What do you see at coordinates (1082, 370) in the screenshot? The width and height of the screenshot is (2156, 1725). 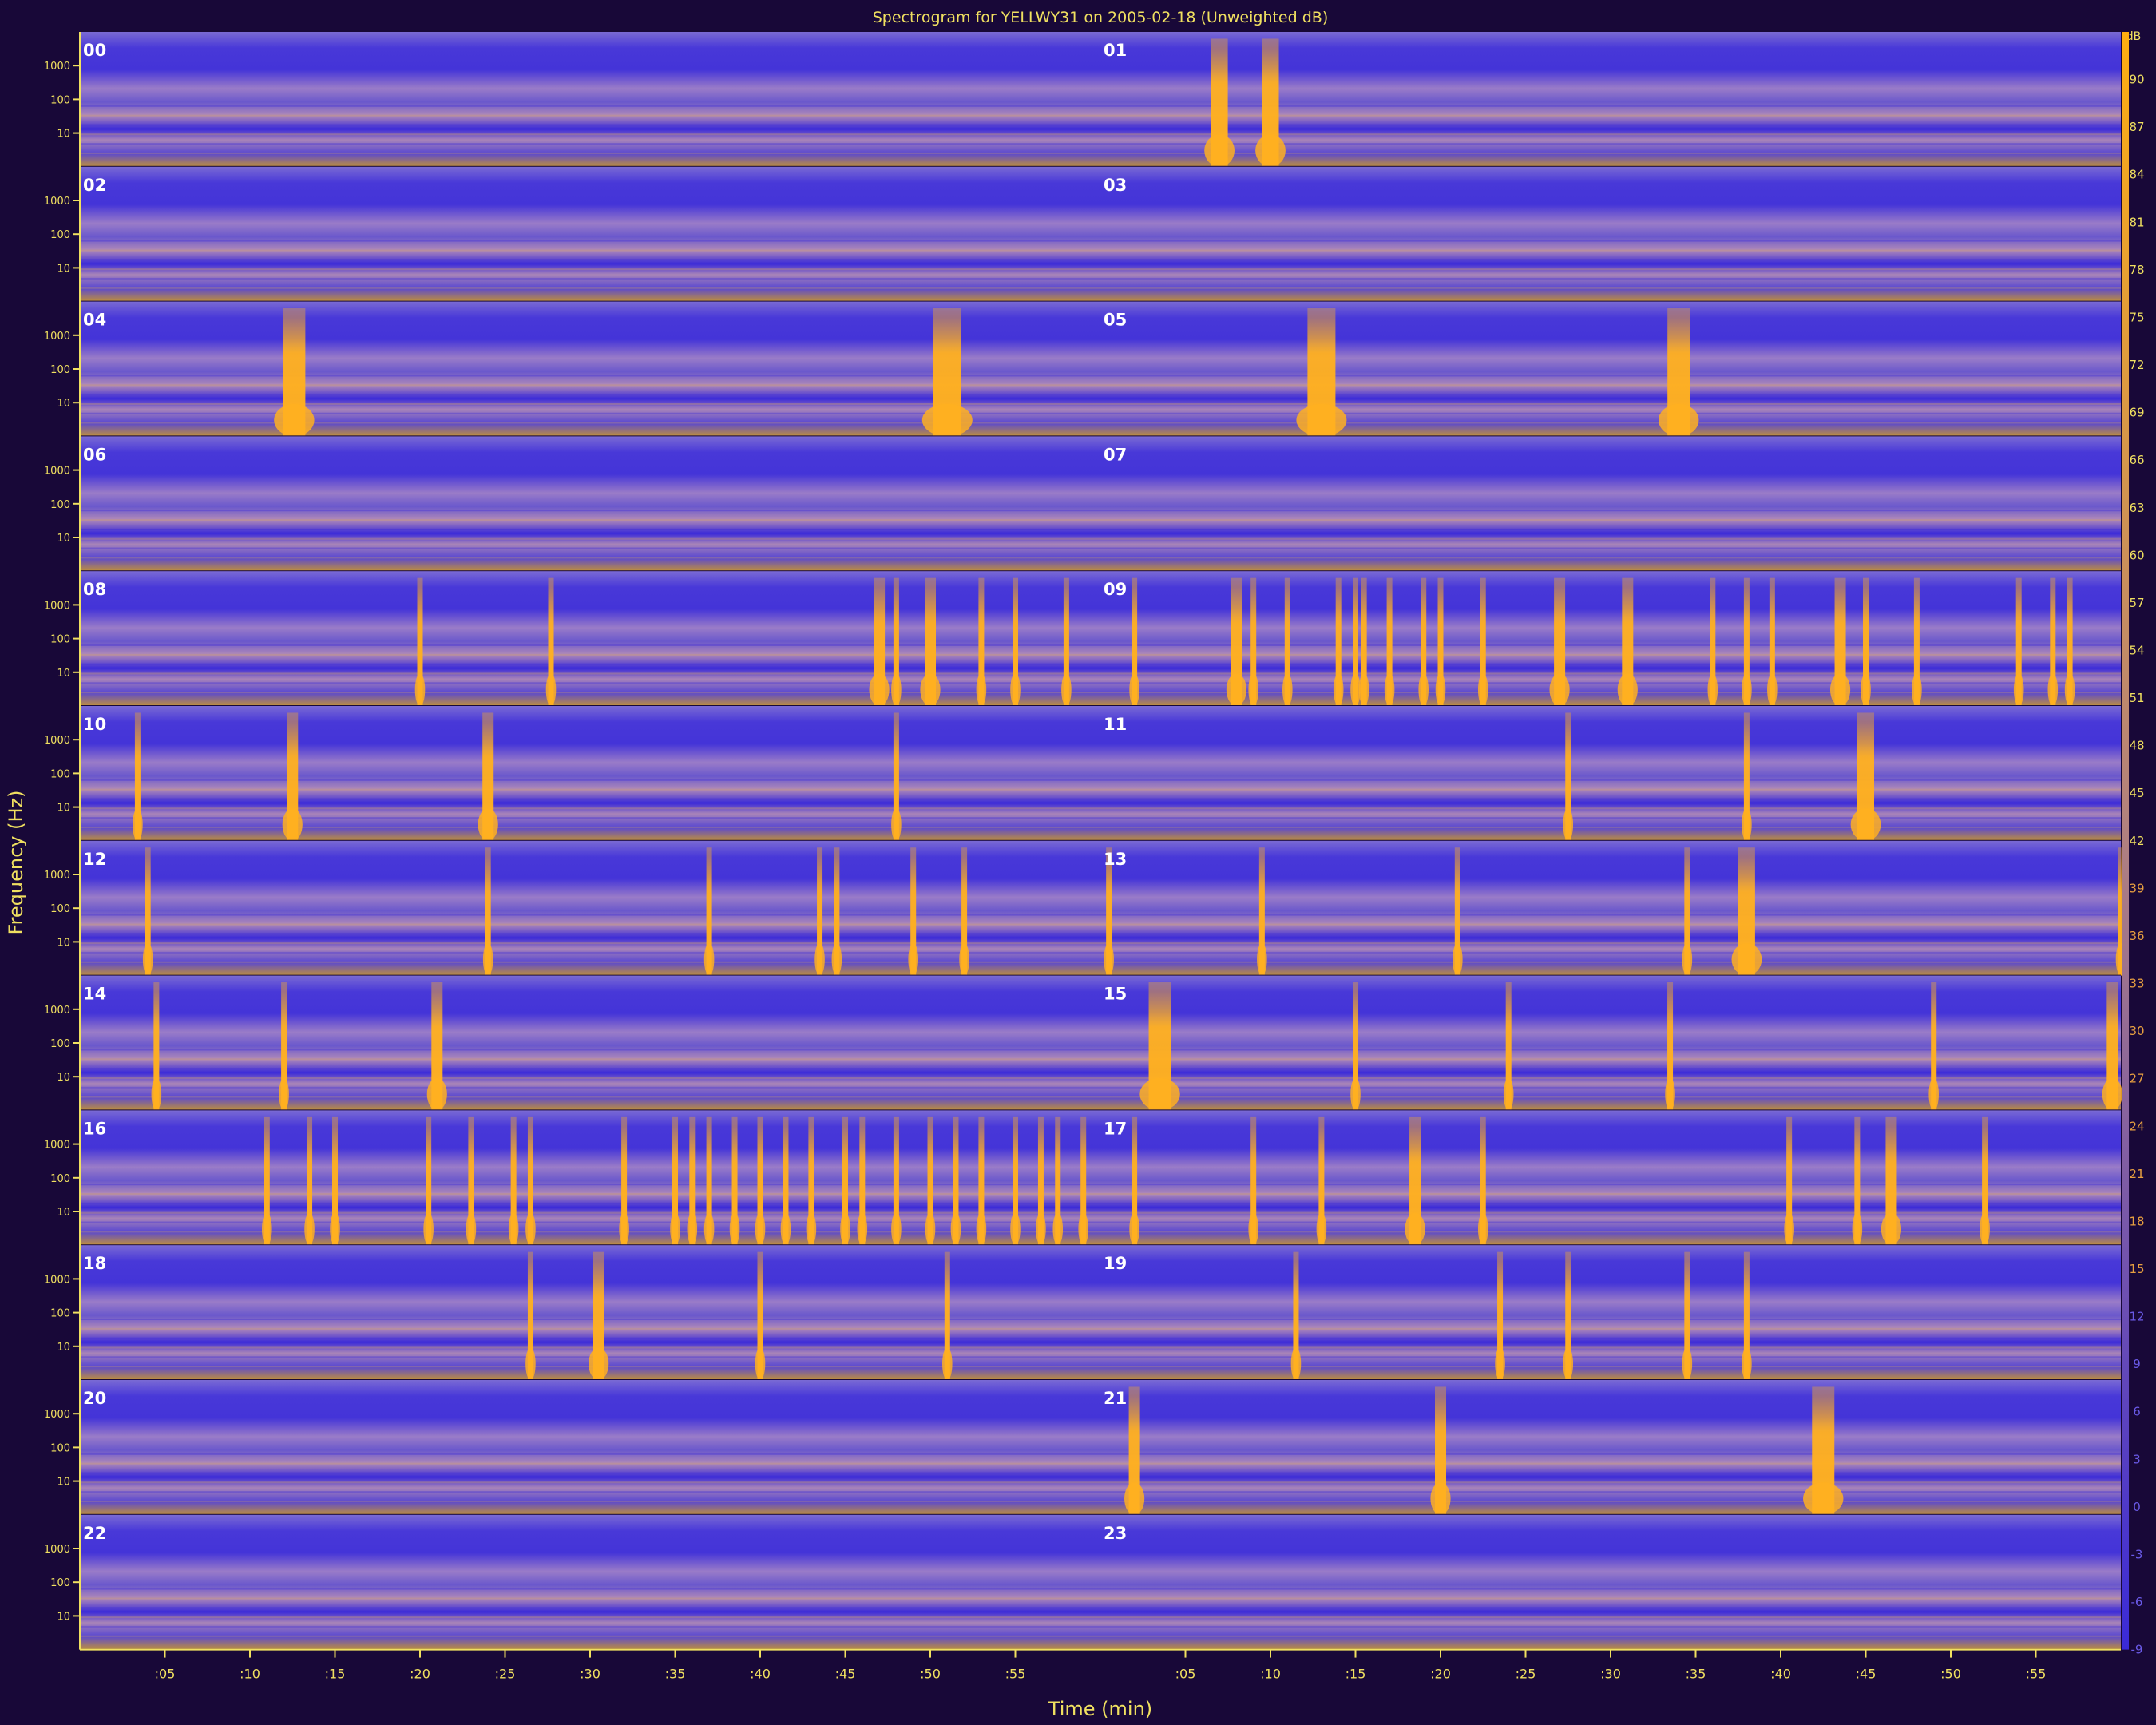 I see `spectrogram-row: 04 05 1000 100 10` at bounding box center [1082, 370].